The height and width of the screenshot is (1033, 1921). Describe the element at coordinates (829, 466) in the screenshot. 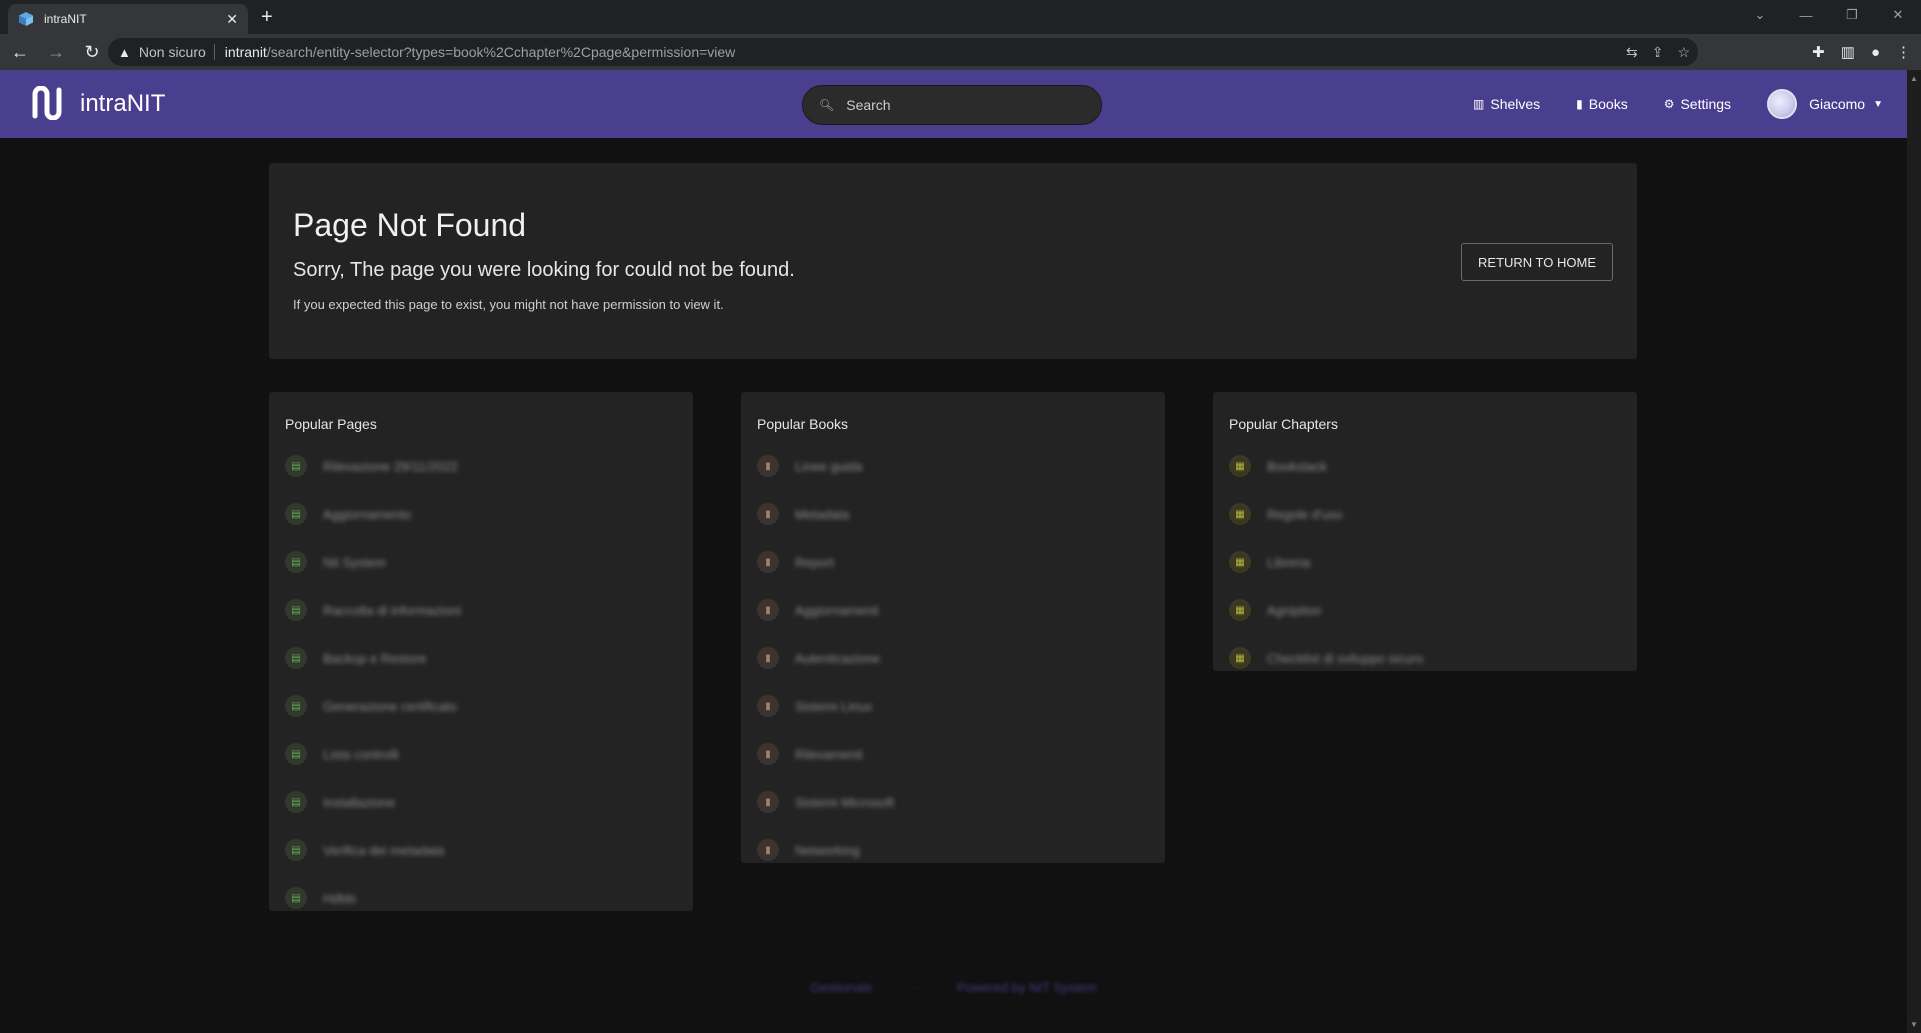

I see `list-item-label: Linee guida` at that location.